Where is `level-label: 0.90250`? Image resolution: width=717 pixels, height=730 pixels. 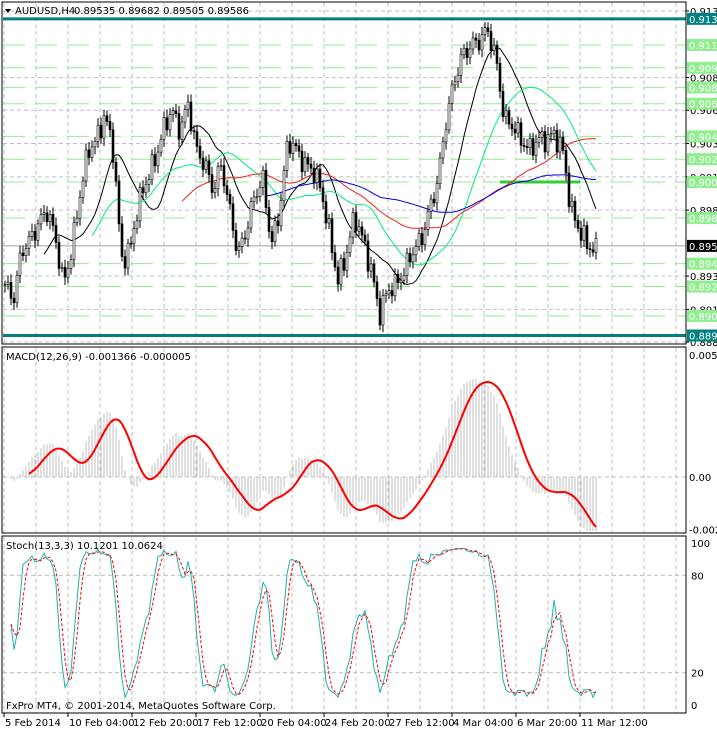
level-label: 0.90250 is located at coordinates (703, 160).